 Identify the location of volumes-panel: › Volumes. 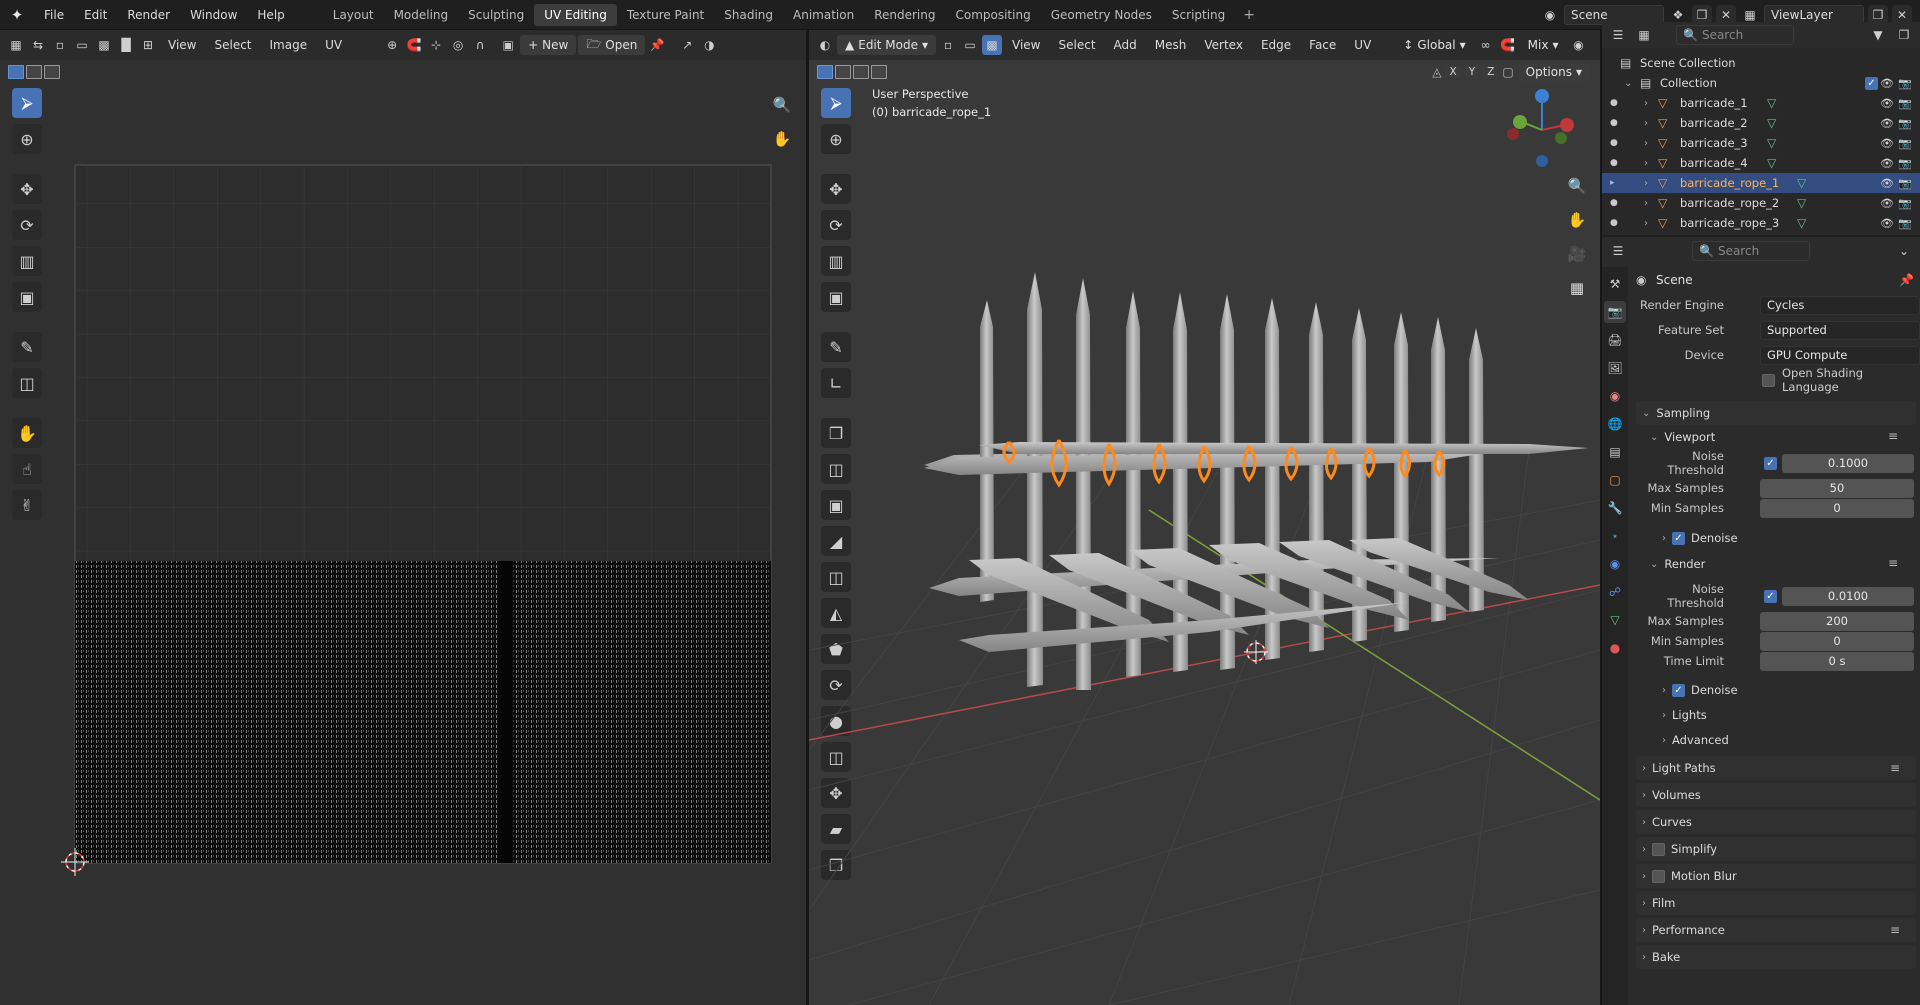
(1776, 795).